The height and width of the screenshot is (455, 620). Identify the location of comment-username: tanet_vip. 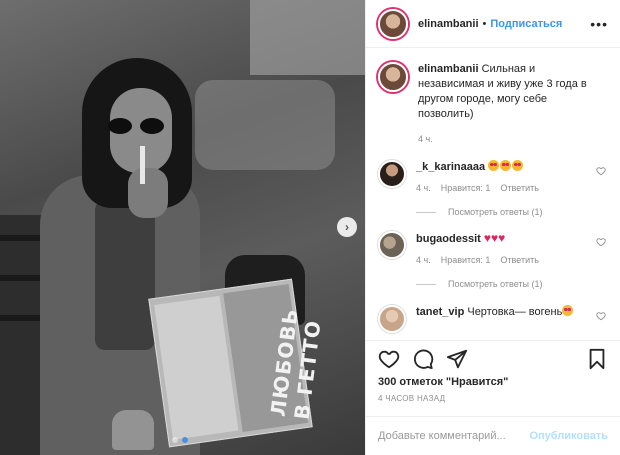
(440, 312).